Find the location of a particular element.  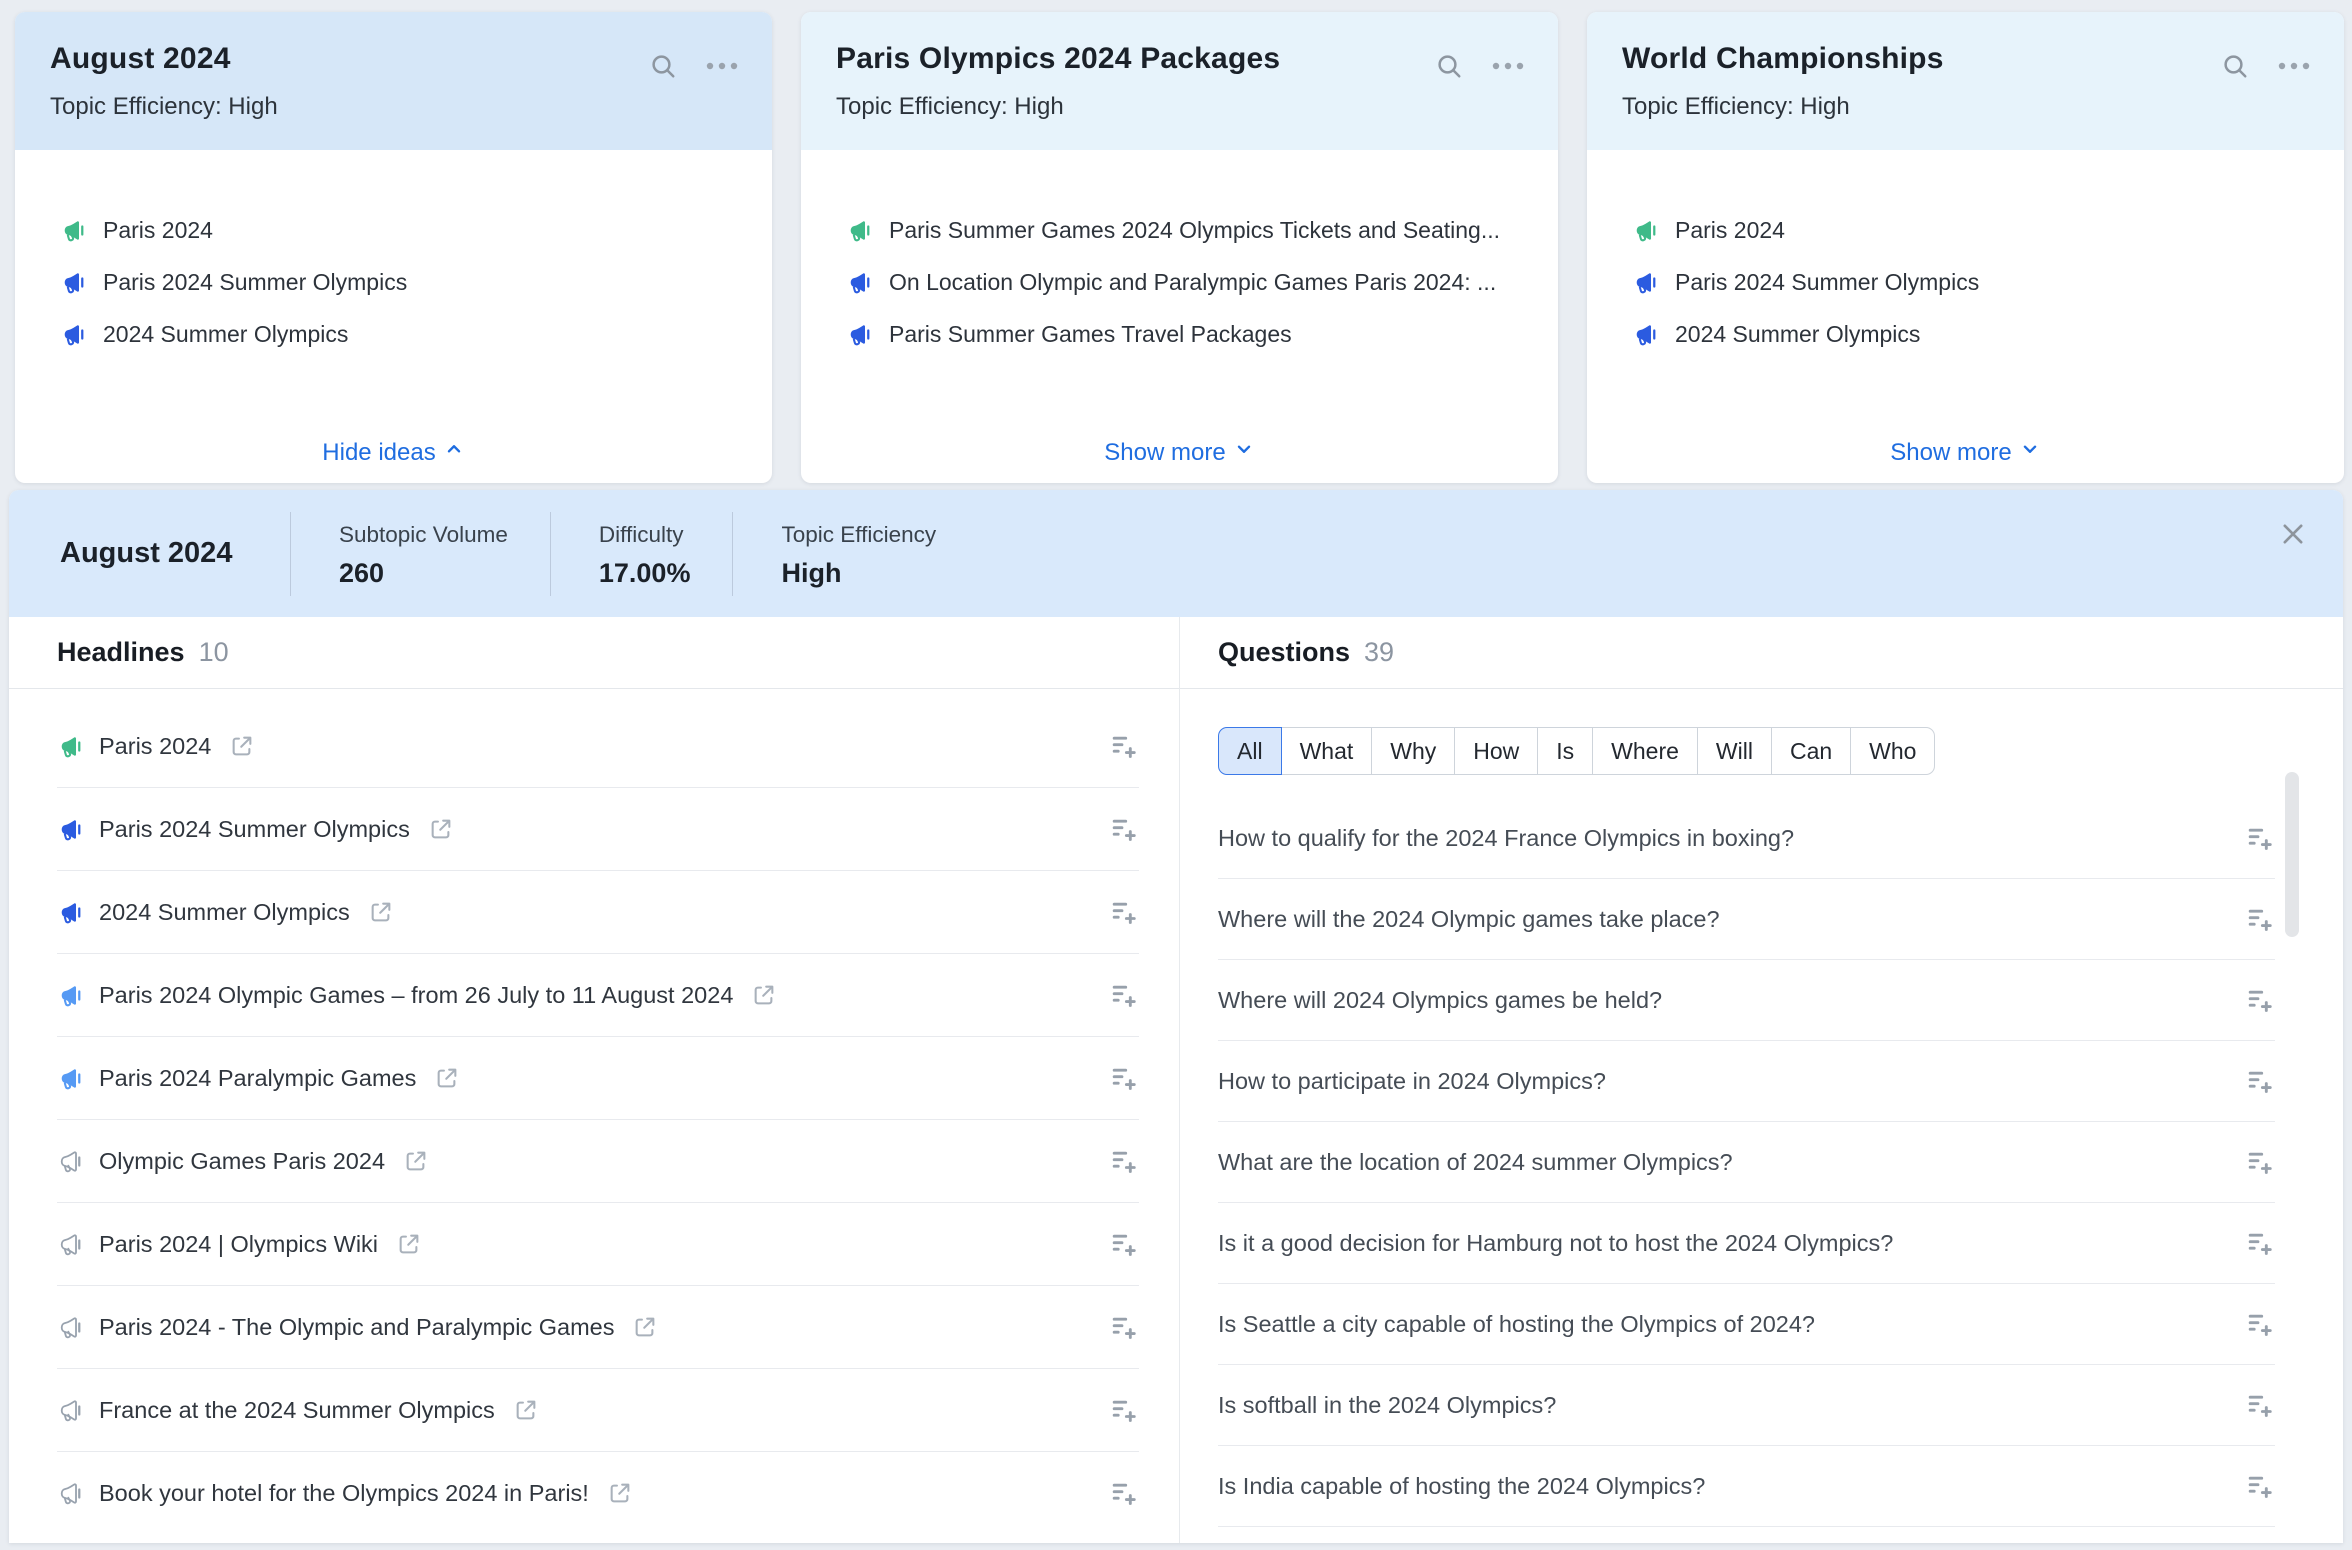

question-filter-can: Can is located at coordinates (1811, 751).